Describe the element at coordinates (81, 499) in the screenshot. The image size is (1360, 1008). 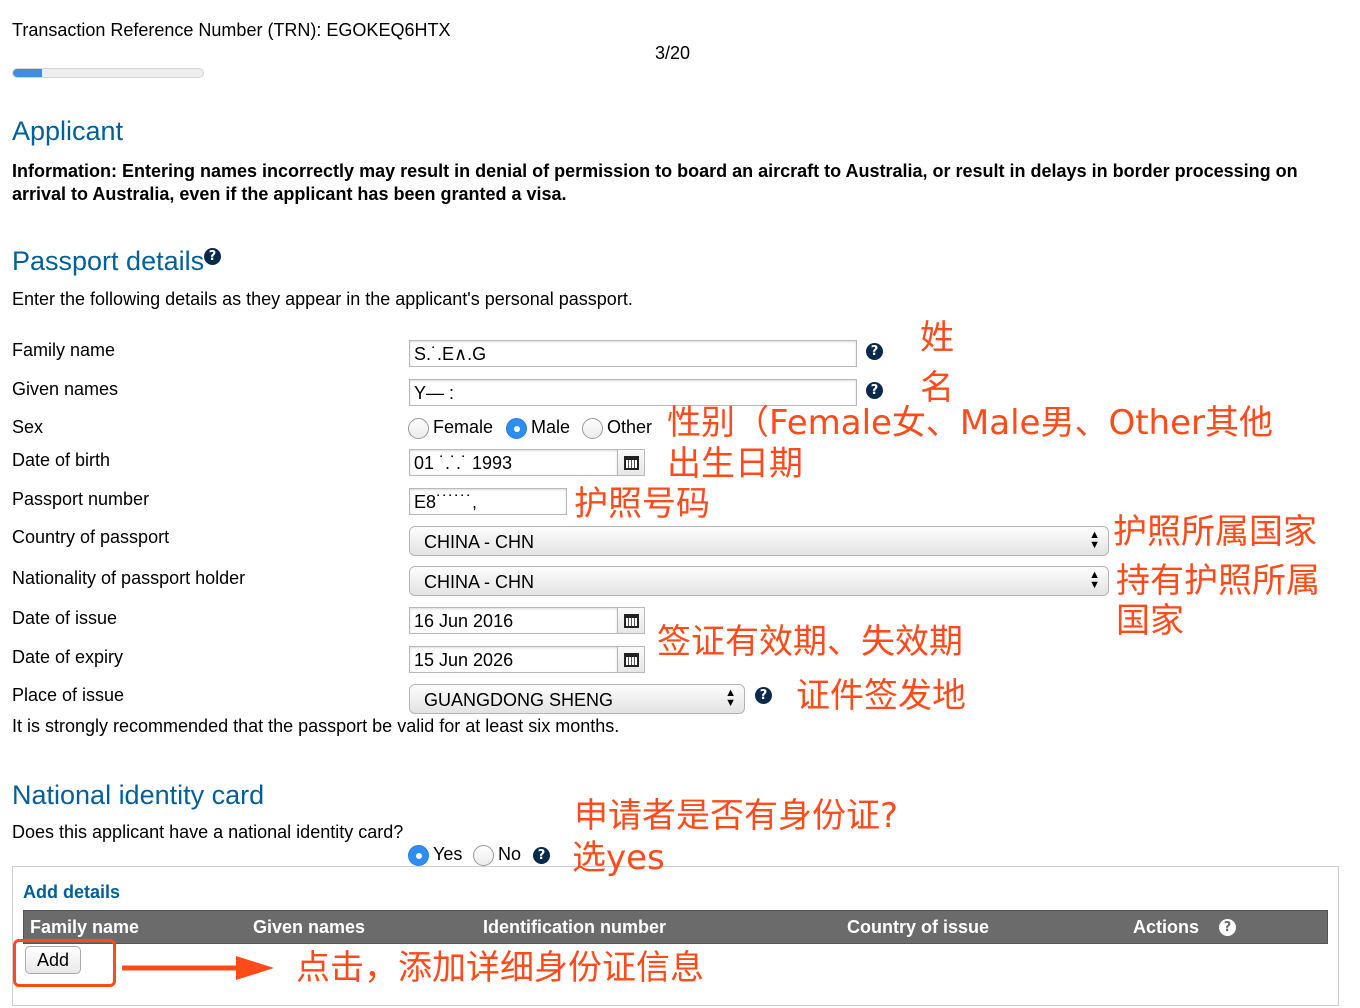
I see `passport-number-label: Passport number` at that location.